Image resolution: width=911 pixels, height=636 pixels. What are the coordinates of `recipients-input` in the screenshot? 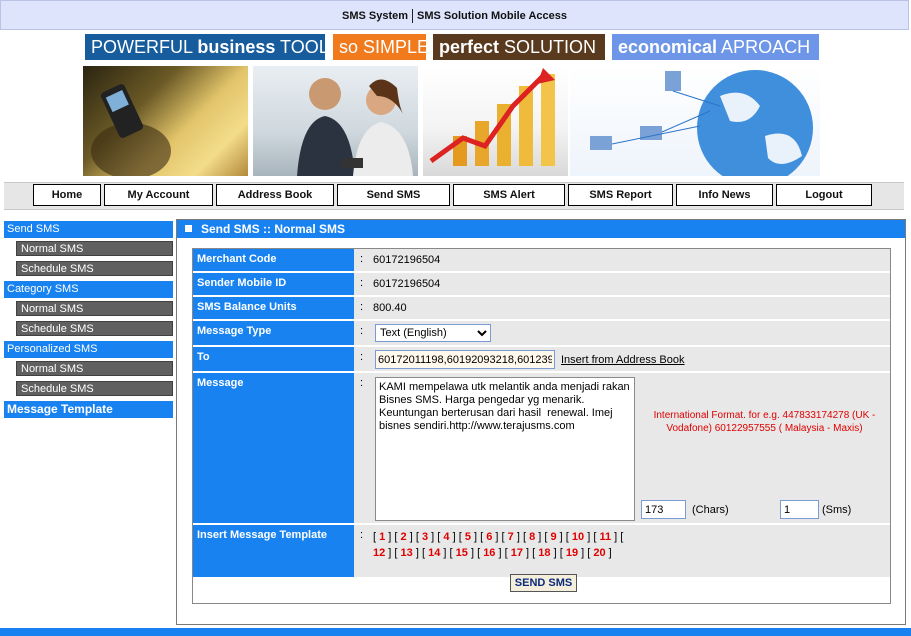 It's located at (465, 359).